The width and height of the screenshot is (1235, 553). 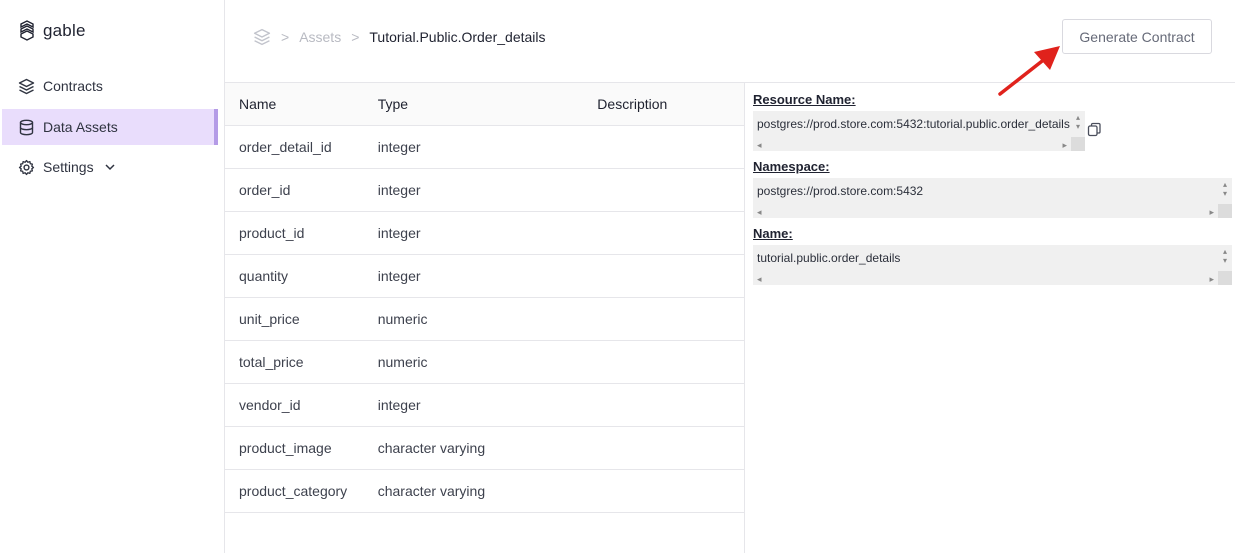 What do you see at coordinates (269, 319) in the screenshot?
I see `cell-name: unit_price` at bounding box center [269, 319].